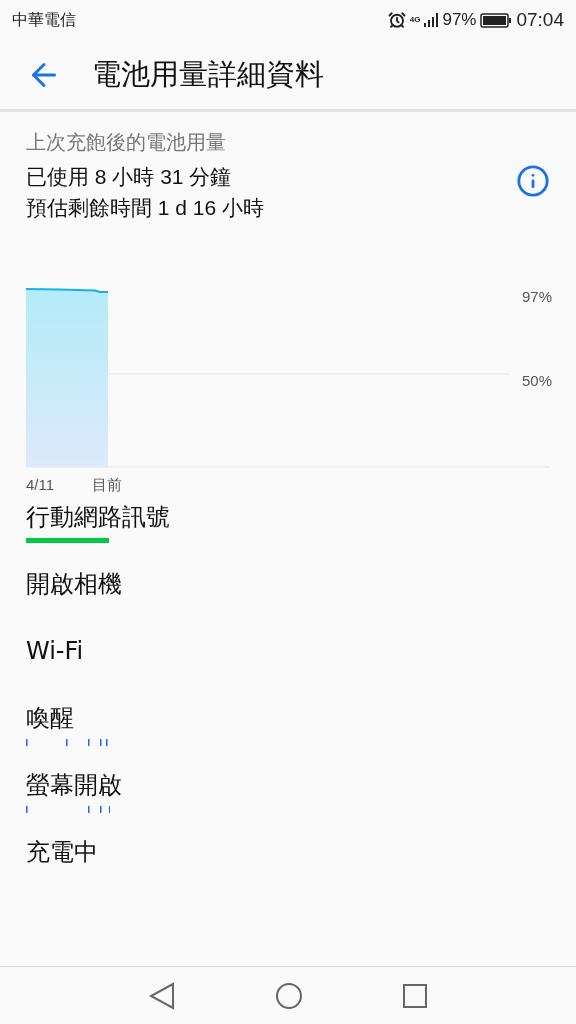 The height and width of the screenshot is (1024, 576). What do you see at coordinates (55, 651) in the screenshot?
I see `usage-item-label: Wi-Fi` at bounding box center [55, 651].